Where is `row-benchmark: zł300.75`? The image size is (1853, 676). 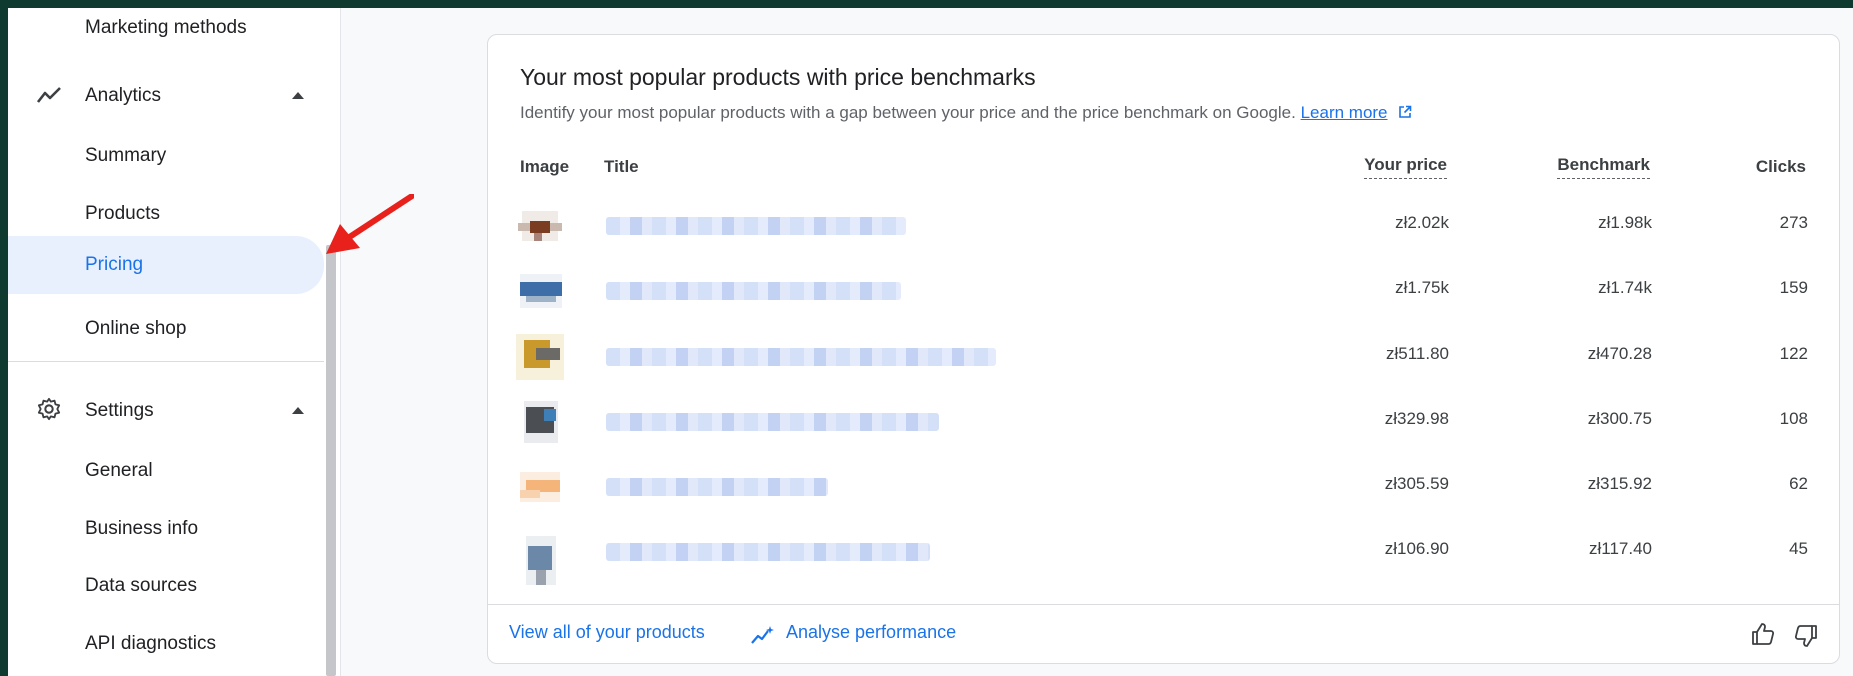 row-benchmark: zł300.75 is located at coordinates (1619, 418).